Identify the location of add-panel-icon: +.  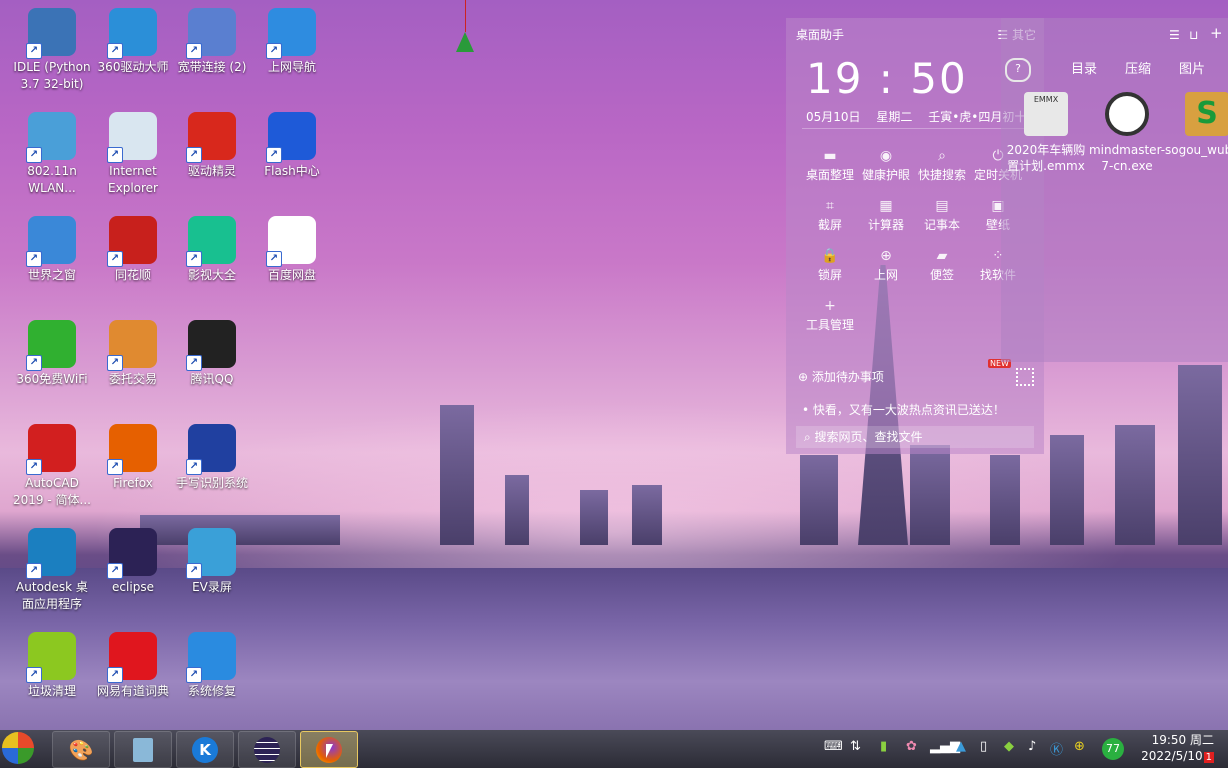
(1216, 33).